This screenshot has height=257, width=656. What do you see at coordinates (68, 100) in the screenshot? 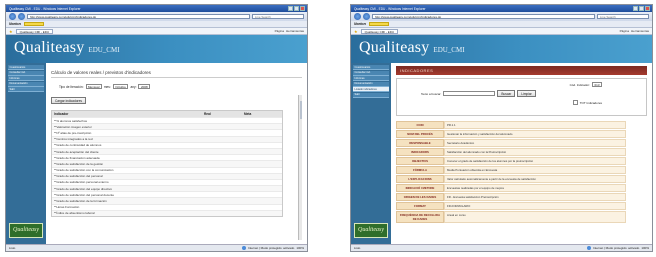
I see `load-indicators-button: Cargar indicadores` at bounding box center [68, 100].